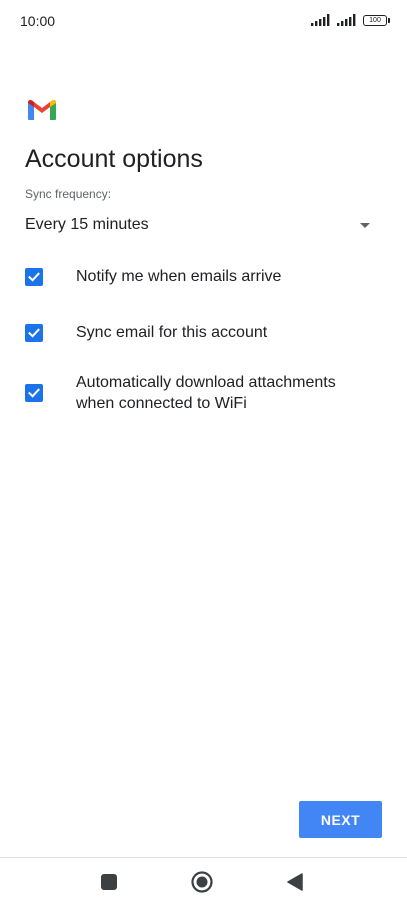 This screenshot has height=906, width=407. What do you see at coordinates (365, 225) in the screenshot?
I see `dropdown-arrow-icon` at bounding box center [365, 225].